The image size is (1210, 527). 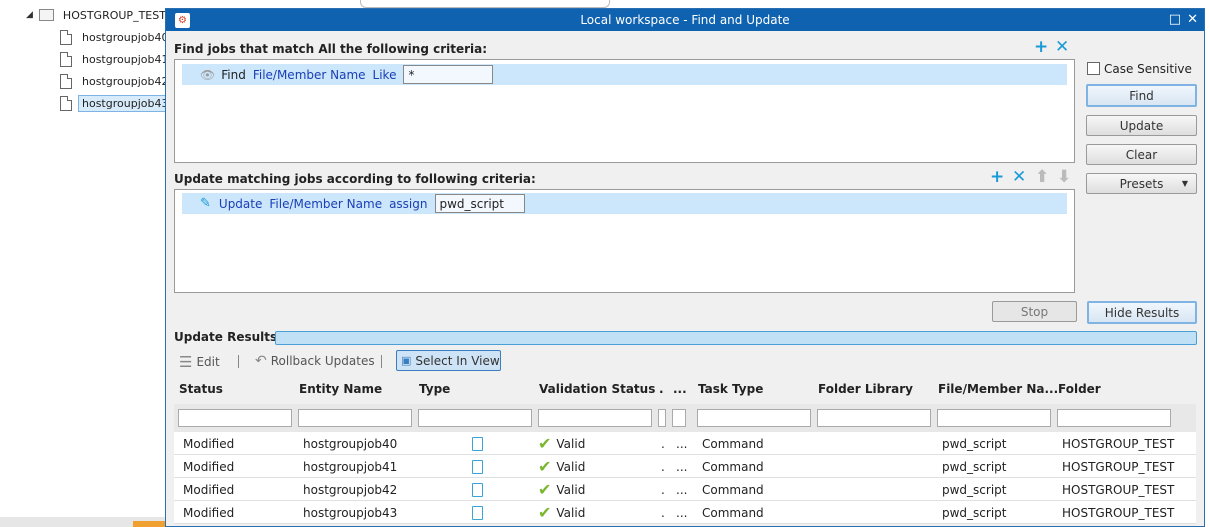 What do you see at coordinates (350, 443) in the screenshot?
I see `entity-cell: hostgroupjob40` at bounding box center [350, 443].